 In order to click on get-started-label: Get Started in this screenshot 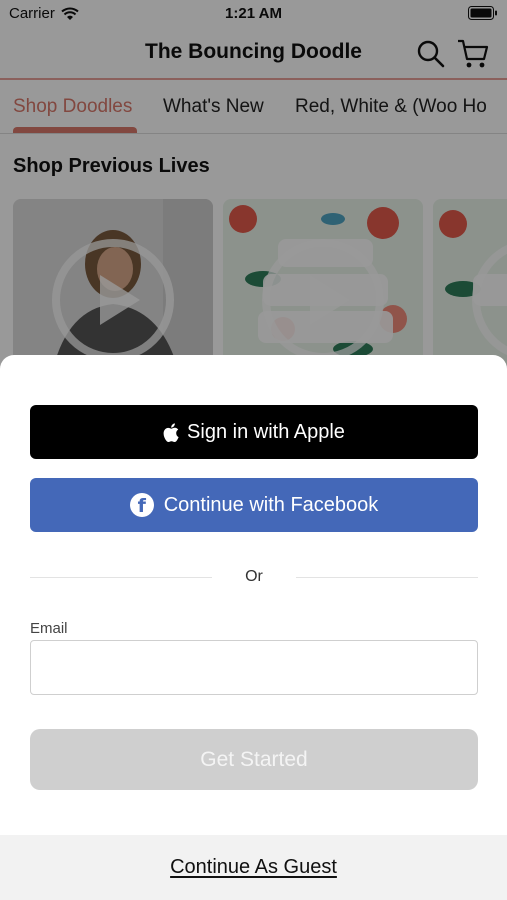, I will do `click(254, 759)`.